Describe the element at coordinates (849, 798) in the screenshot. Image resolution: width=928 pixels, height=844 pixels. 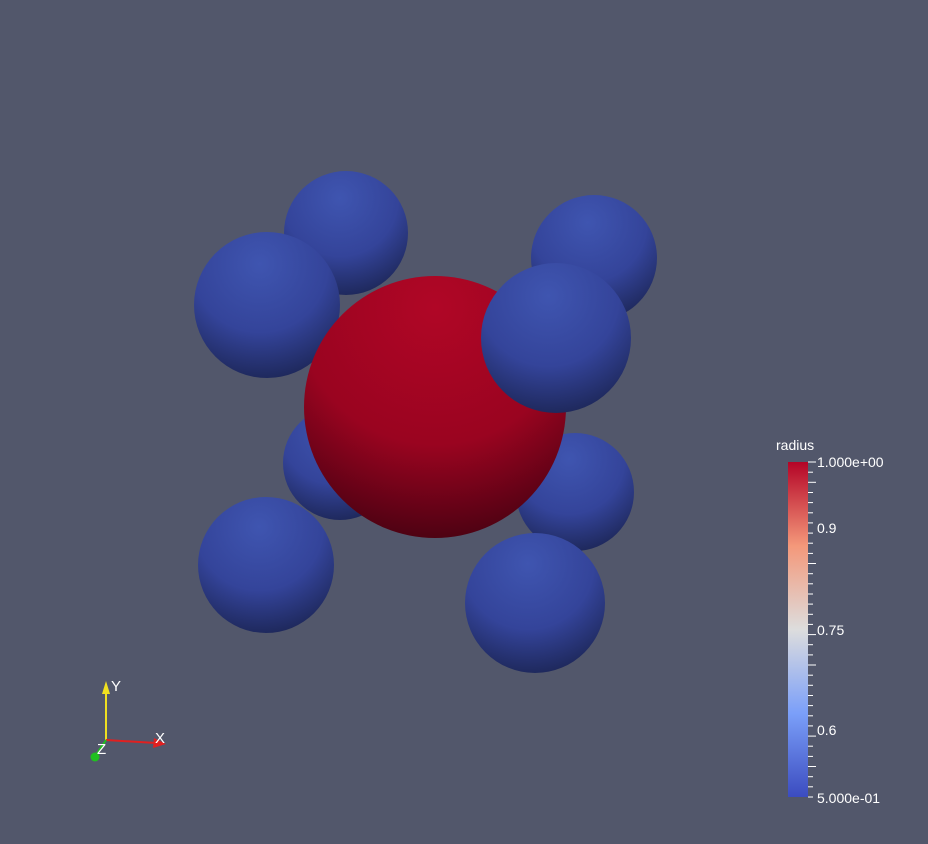
I see `scalar-bar-min-label: 5.000e-01` at that location.